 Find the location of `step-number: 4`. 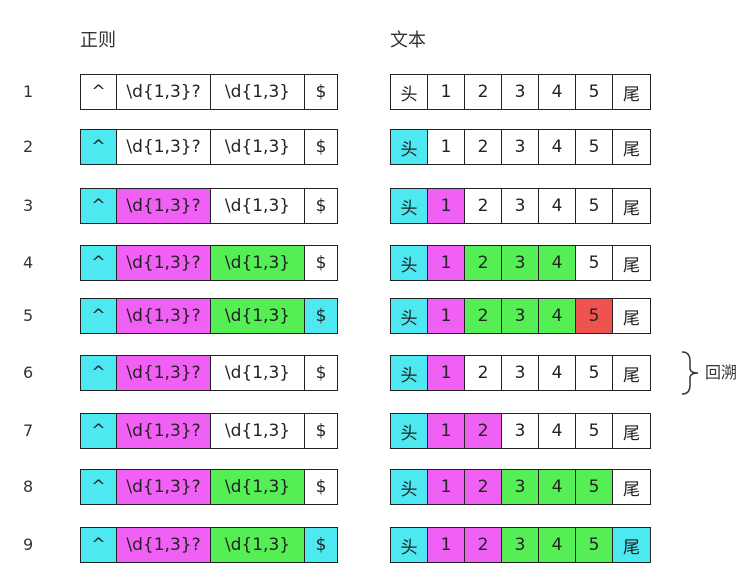

step-number: 4 is located at coordinates (28, 262).